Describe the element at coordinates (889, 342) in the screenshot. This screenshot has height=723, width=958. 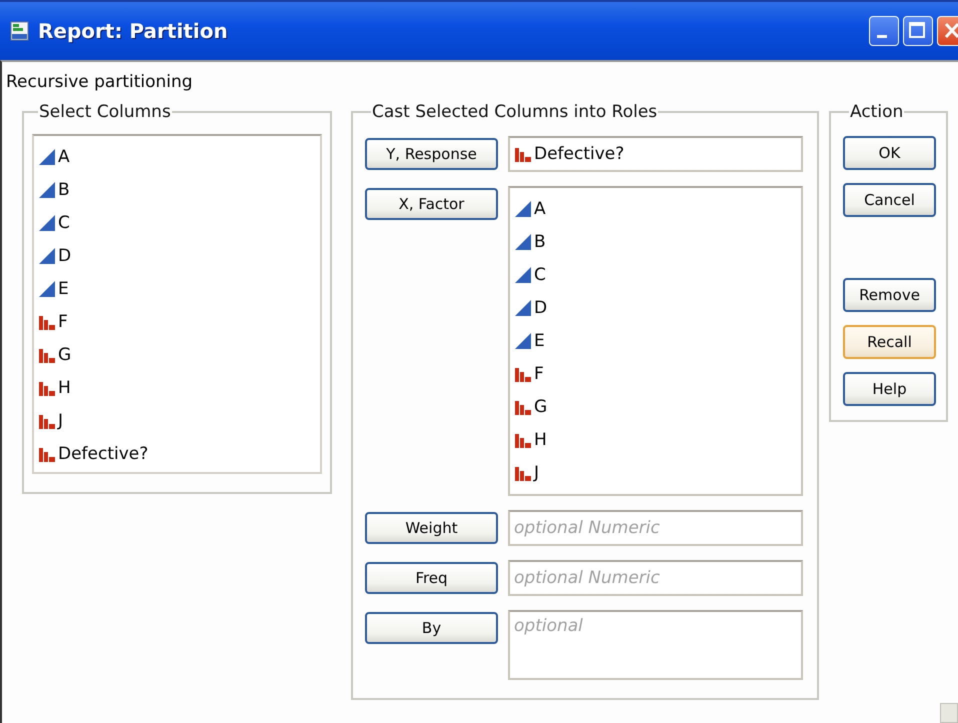
I see `action-button: Recall` at that location.